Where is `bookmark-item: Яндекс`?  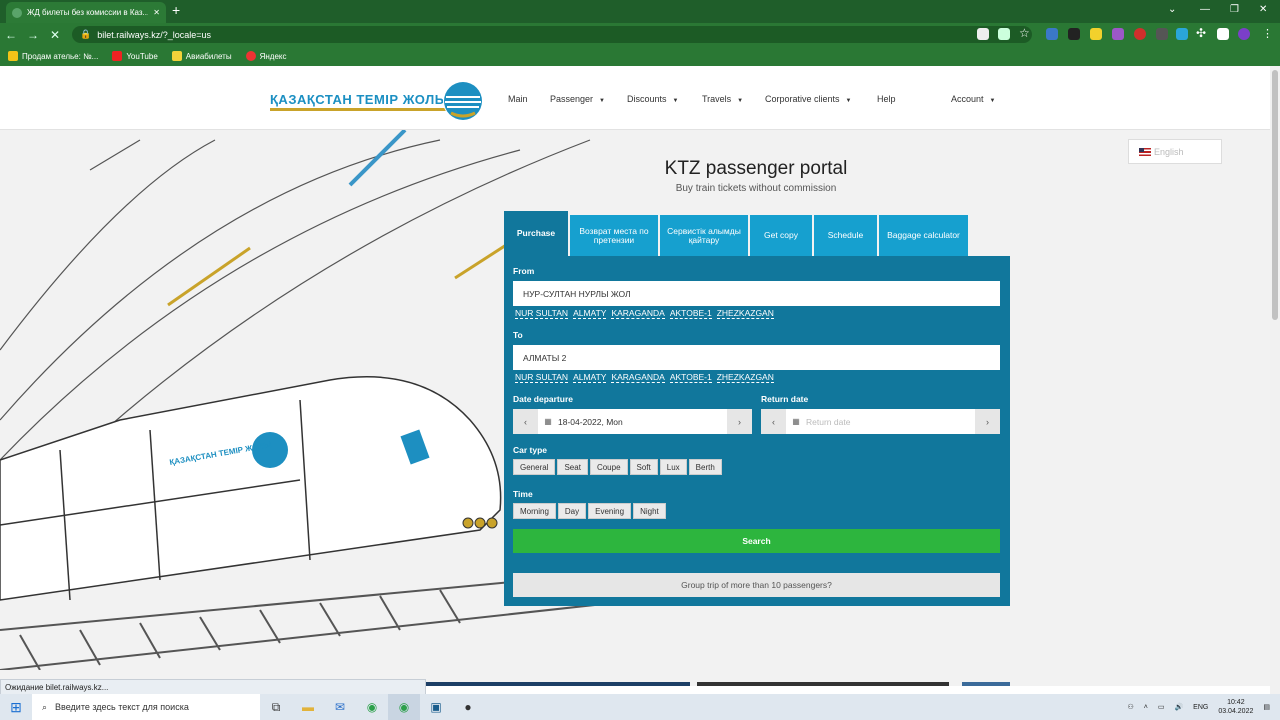 bookmark-item: Яндекс is located at coordinates (266, 56).